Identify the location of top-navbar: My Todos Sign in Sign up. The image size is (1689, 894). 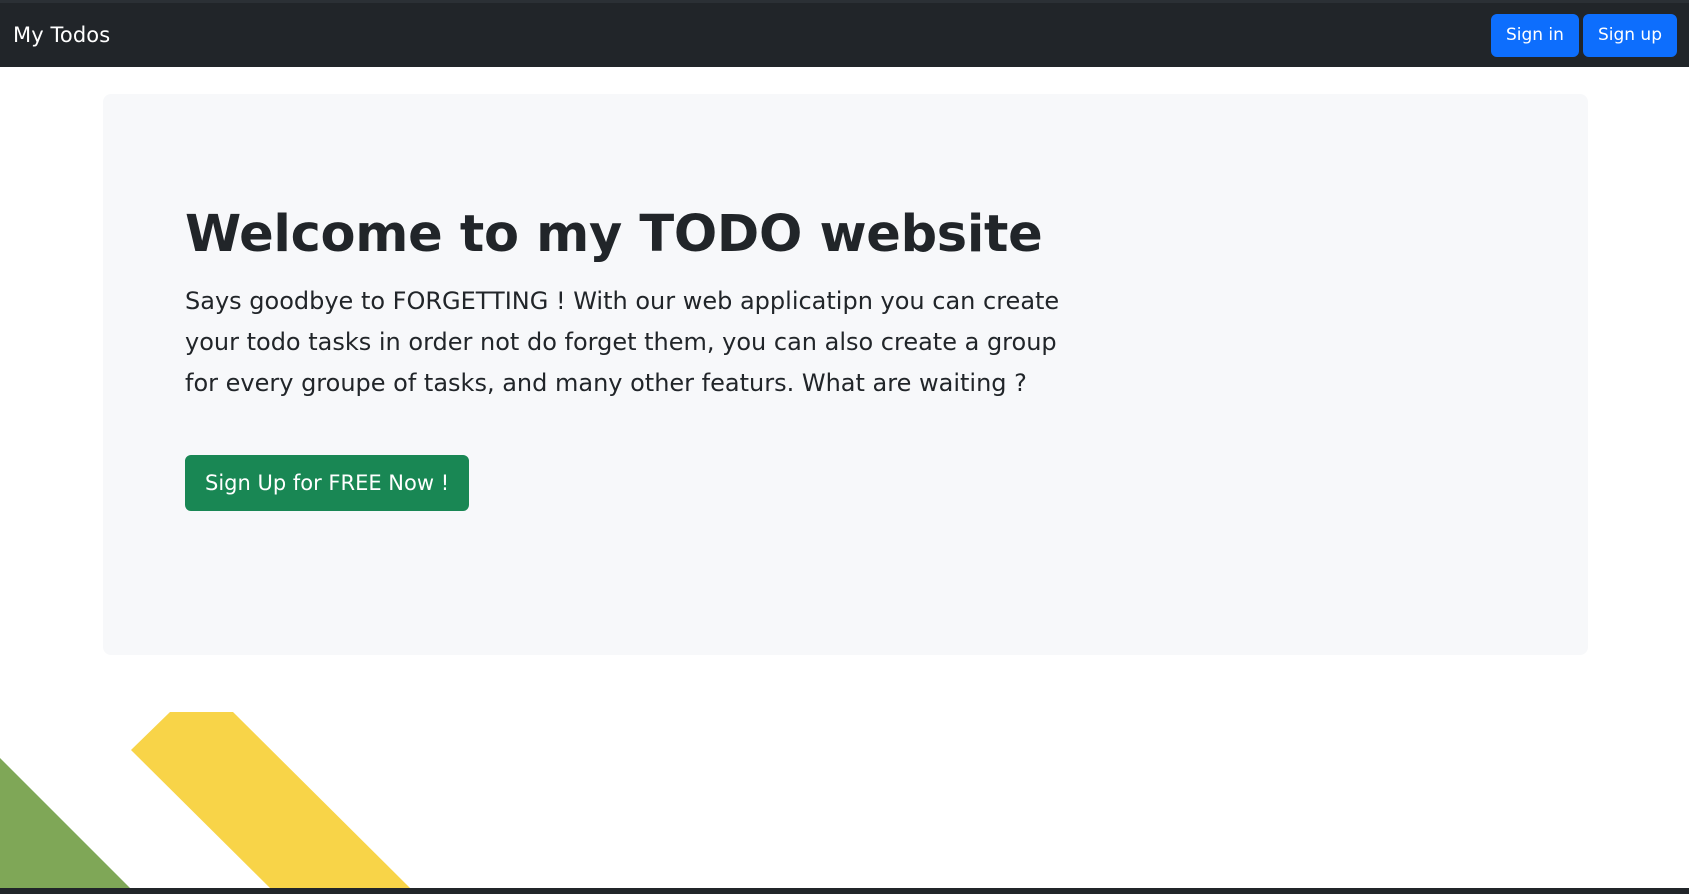
(844, 33).